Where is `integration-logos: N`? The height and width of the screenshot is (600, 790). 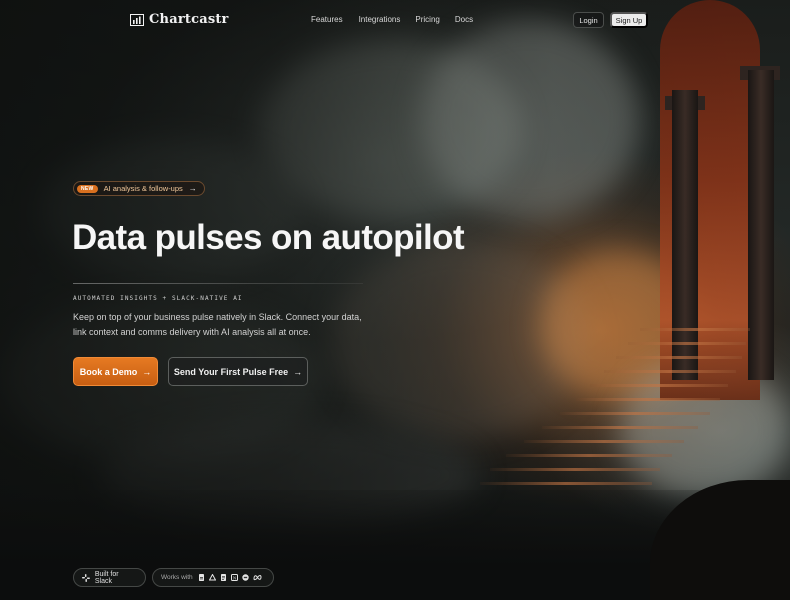
integration-logos: N is located at coordinates (230, 577).